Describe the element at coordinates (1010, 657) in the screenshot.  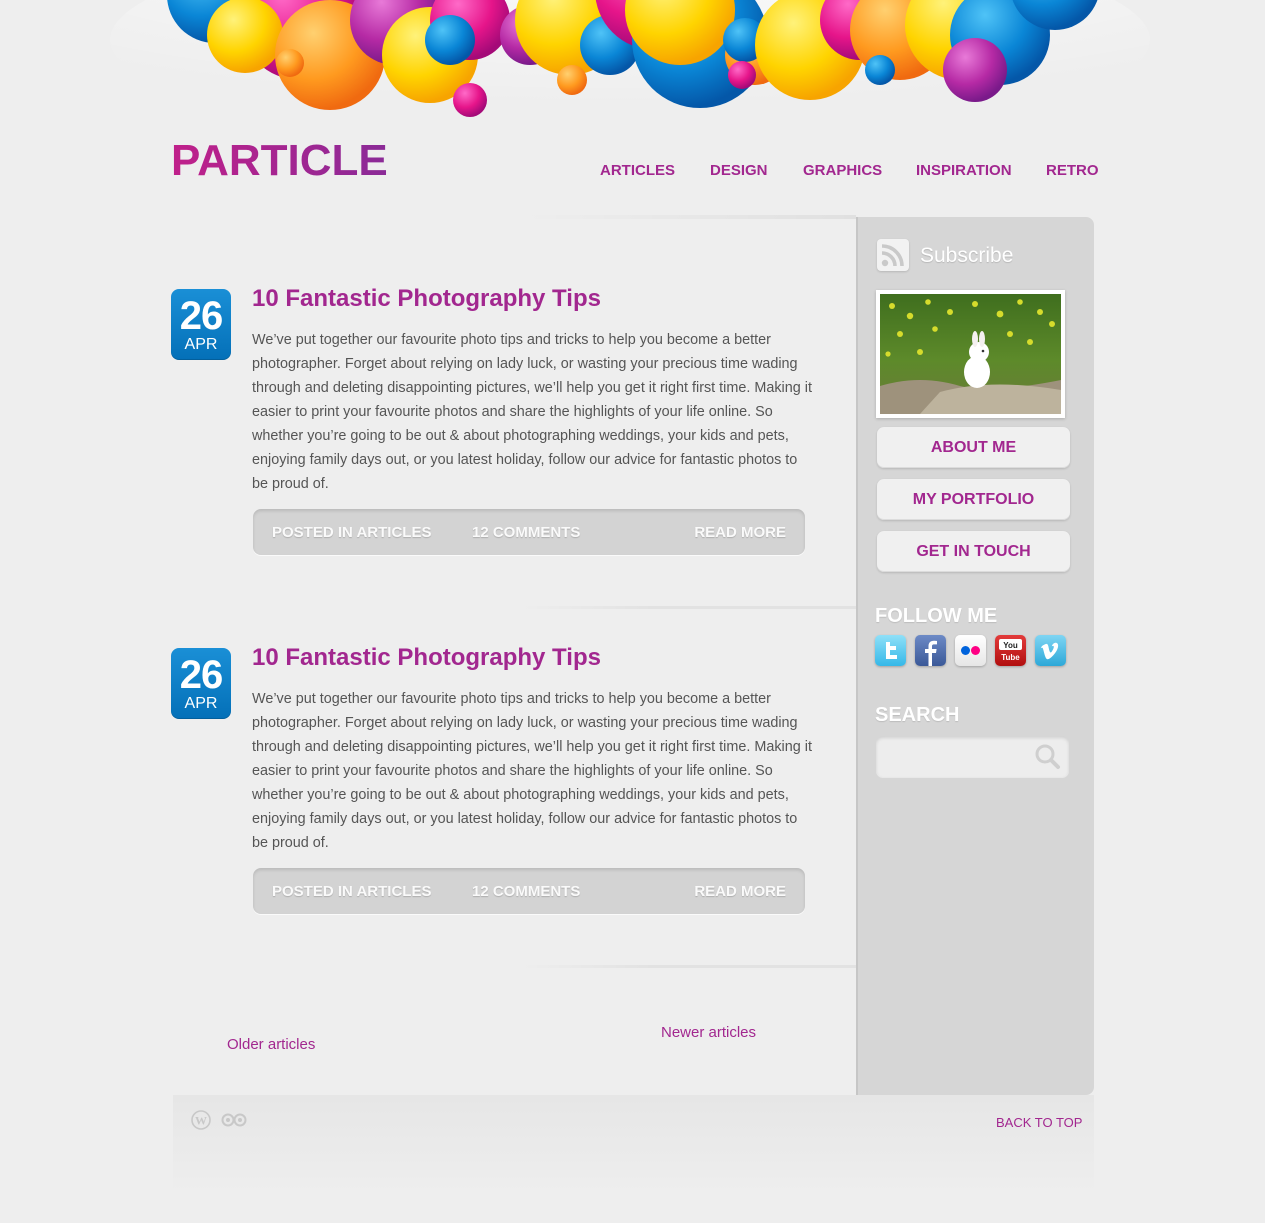
I see `svg-text: Tube` at that location.